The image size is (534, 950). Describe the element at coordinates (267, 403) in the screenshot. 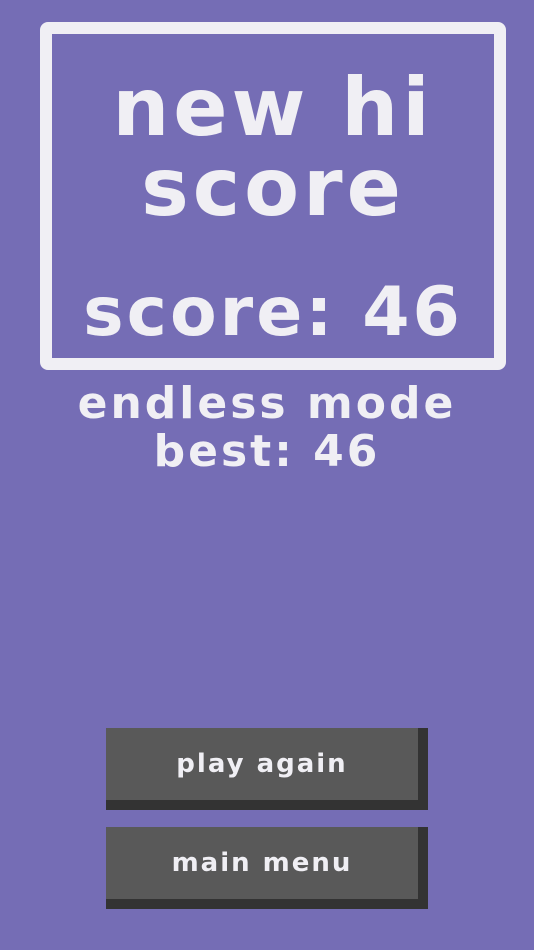

I see `mode-label: endless mode` at that location.